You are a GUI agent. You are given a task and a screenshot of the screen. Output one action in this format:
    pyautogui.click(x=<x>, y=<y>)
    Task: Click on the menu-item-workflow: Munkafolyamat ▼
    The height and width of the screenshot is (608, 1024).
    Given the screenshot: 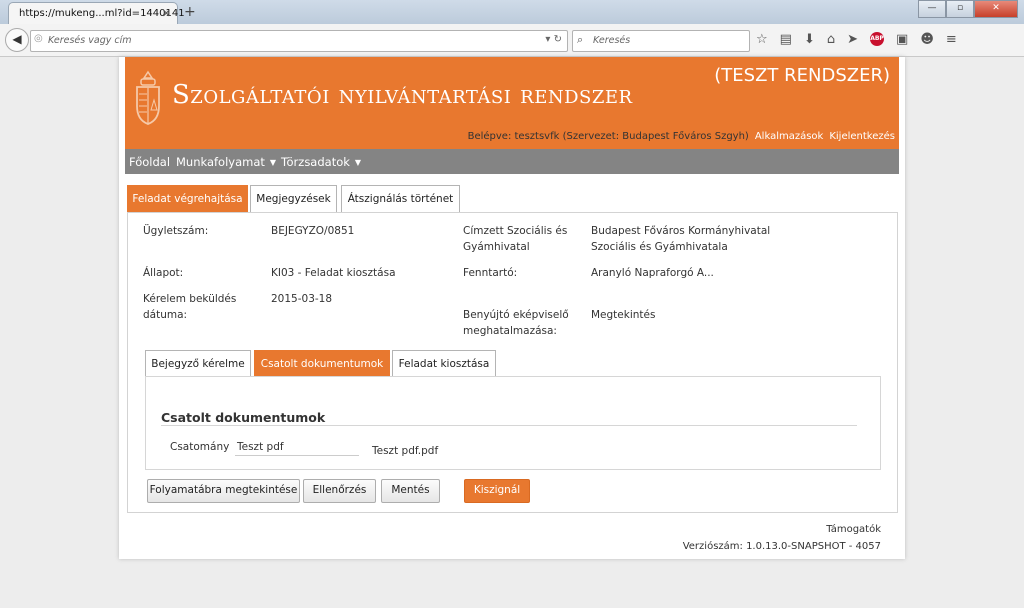 What is the action you would take?
    pyautogui.click(x=226, y=162)
    